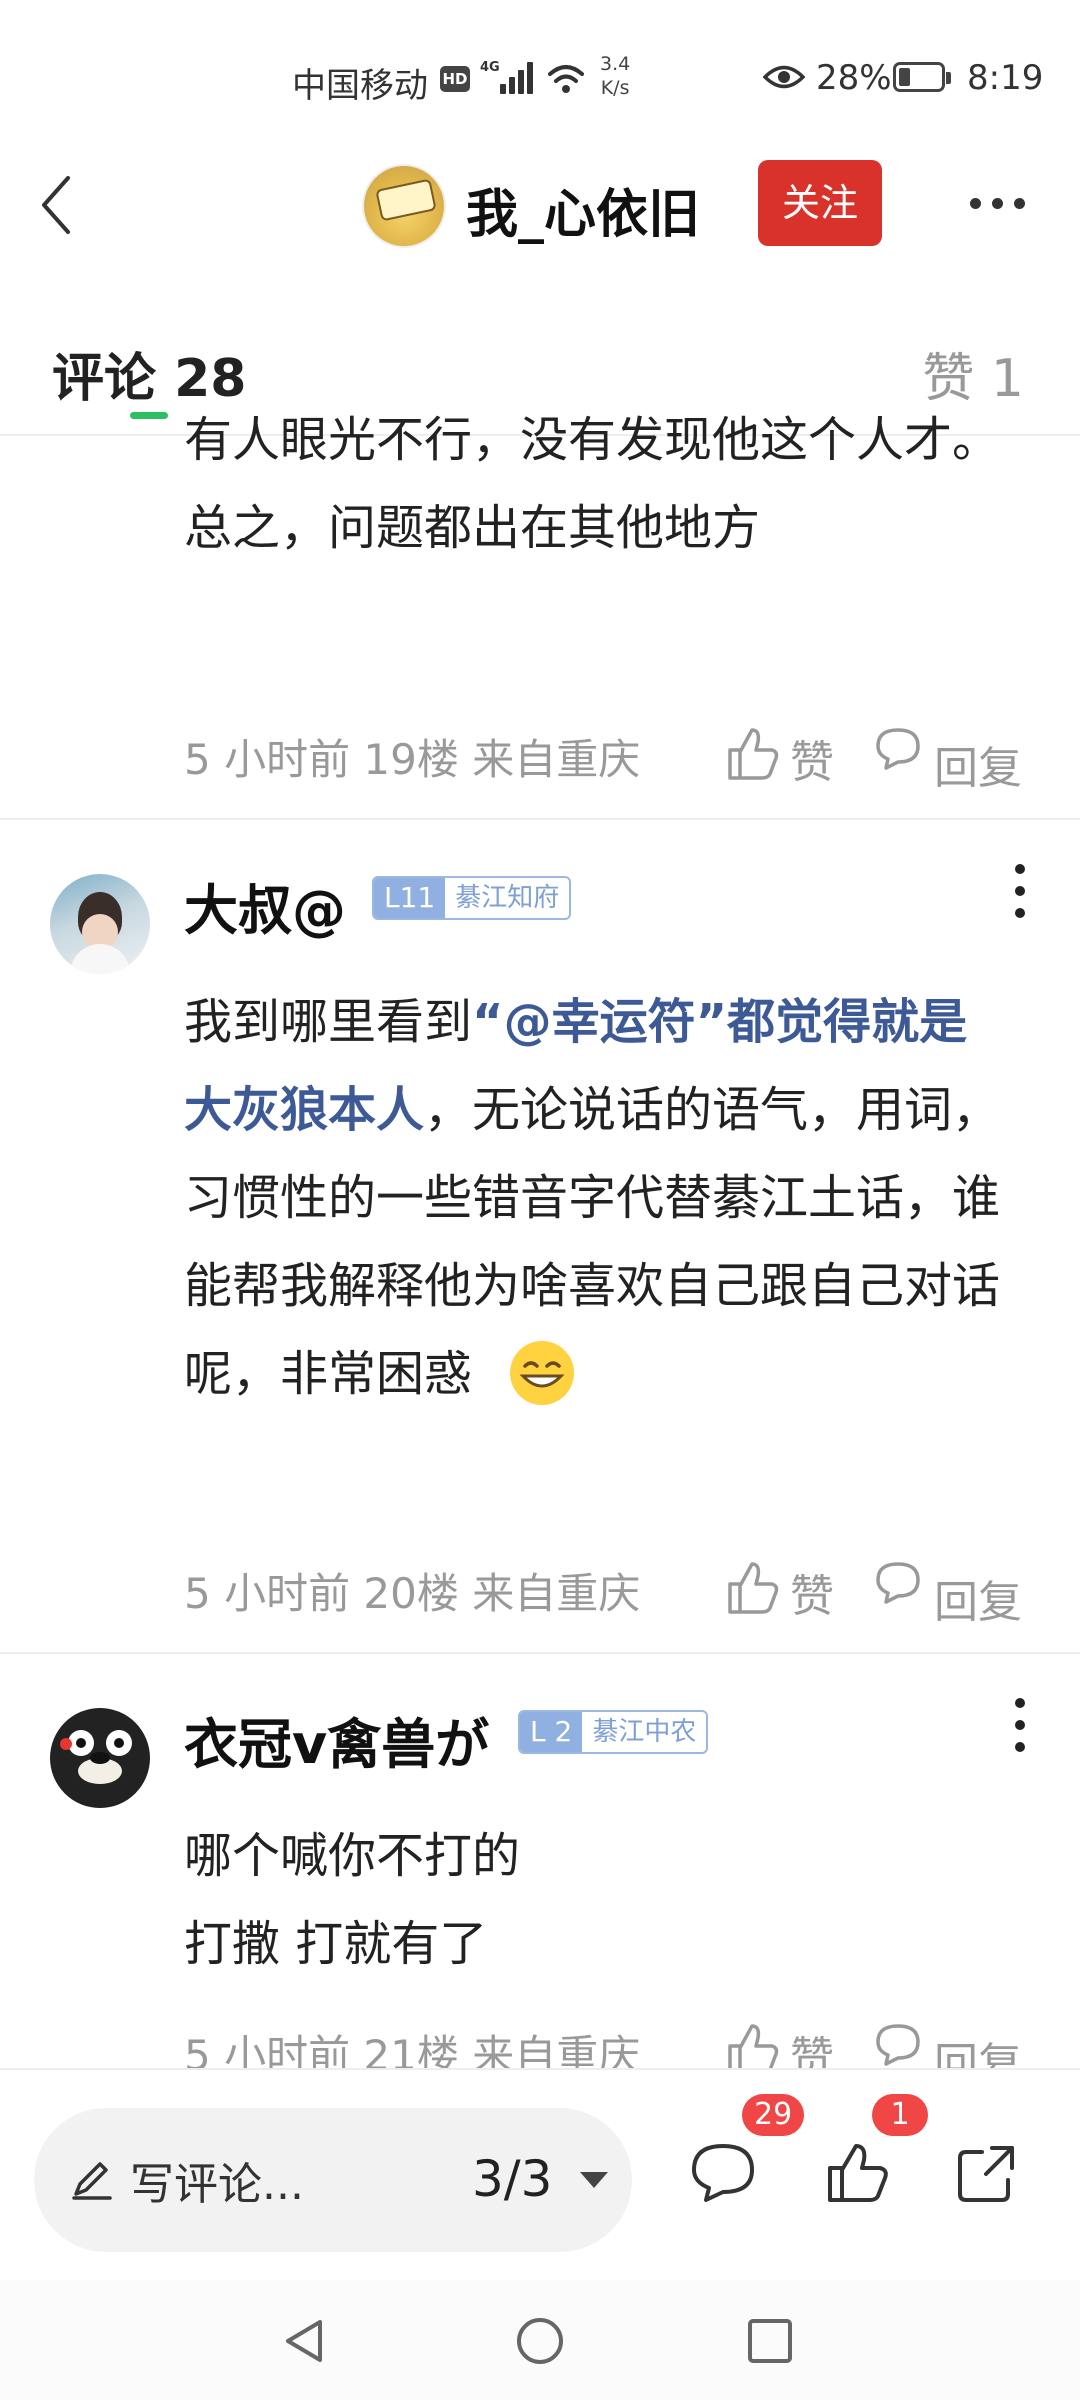 This screenshot has width=1080, height=2400. I want to click on comment-meta: 5 小时前 20楼 来自重庆, so click(412, 1593).